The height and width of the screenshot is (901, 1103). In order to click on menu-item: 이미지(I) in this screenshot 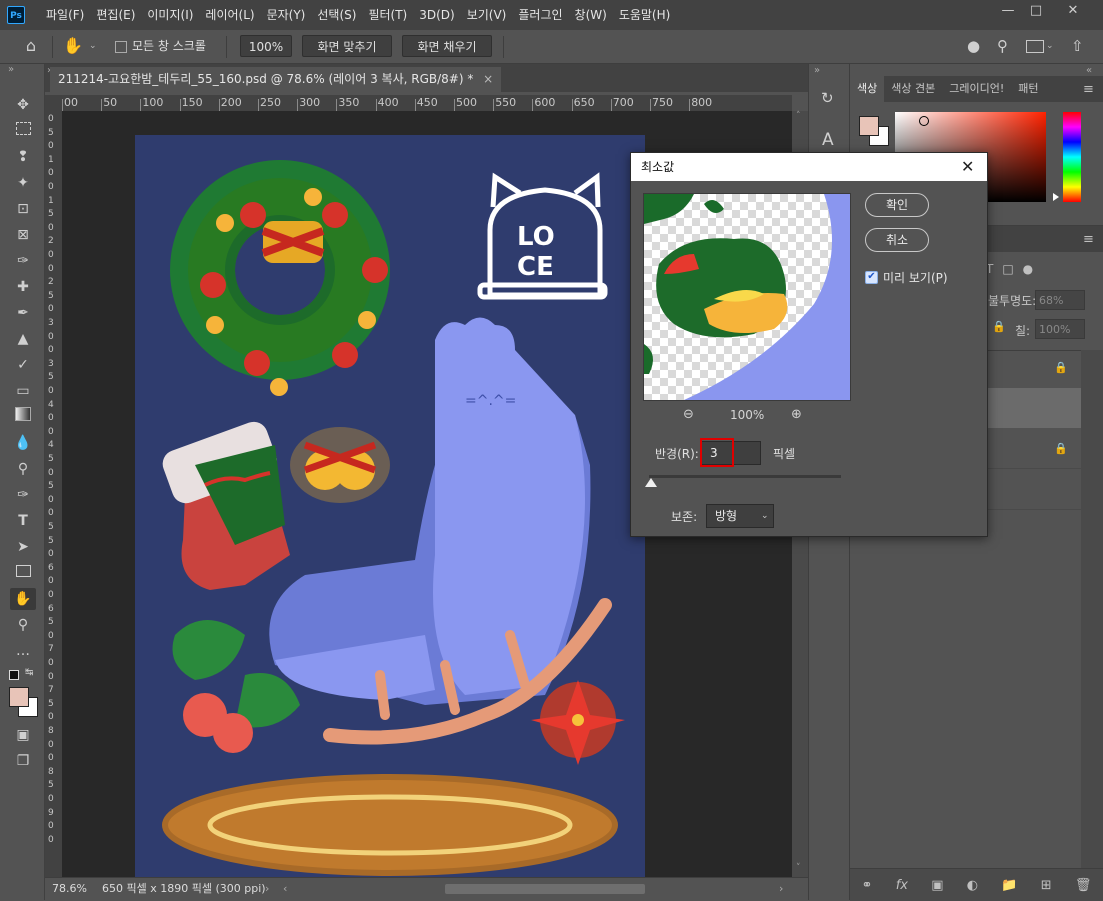, I will do `click(170, 15)`.